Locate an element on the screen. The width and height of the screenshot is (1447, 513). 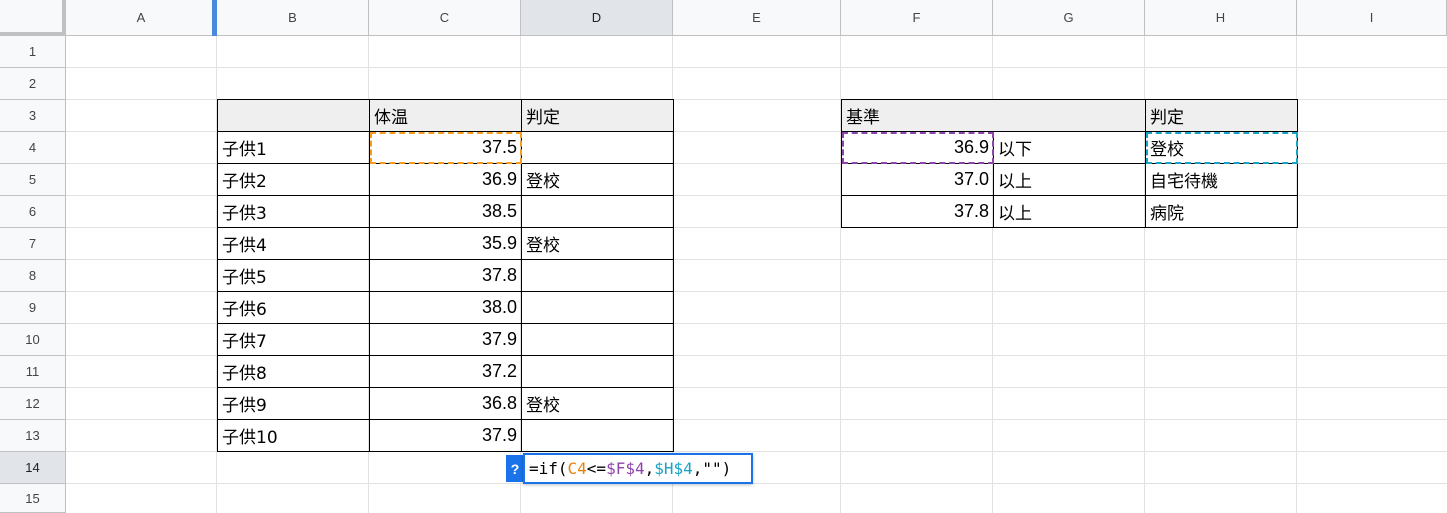
cell-d10 is located at coordinates (597, 339).